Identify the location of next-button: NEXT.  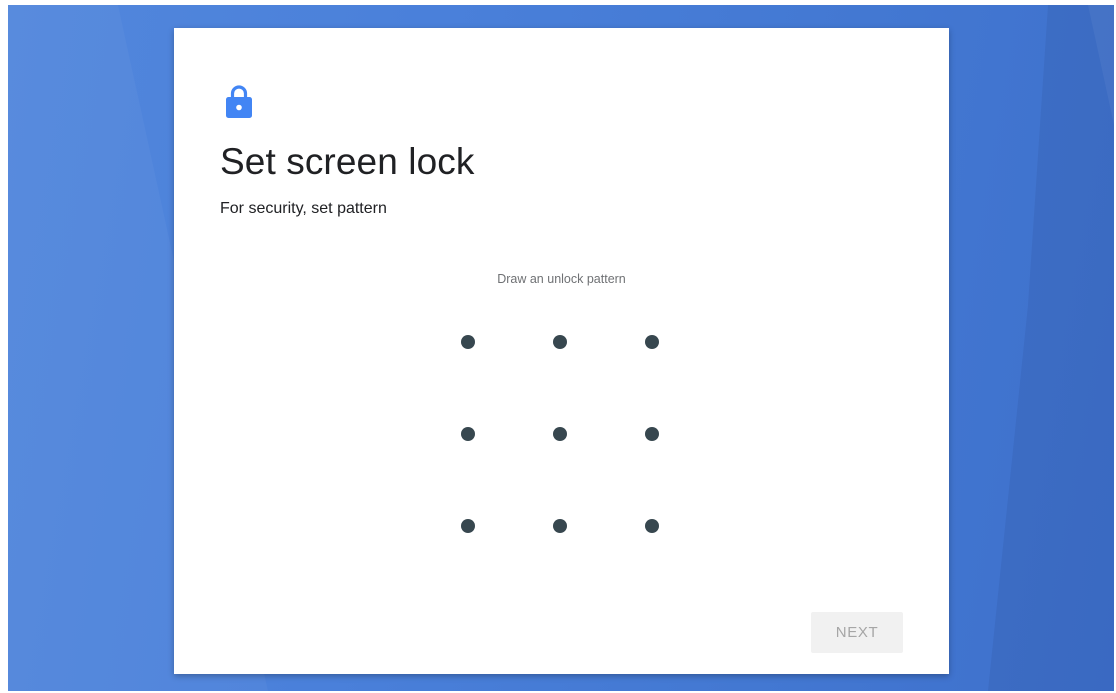
(857, 632).